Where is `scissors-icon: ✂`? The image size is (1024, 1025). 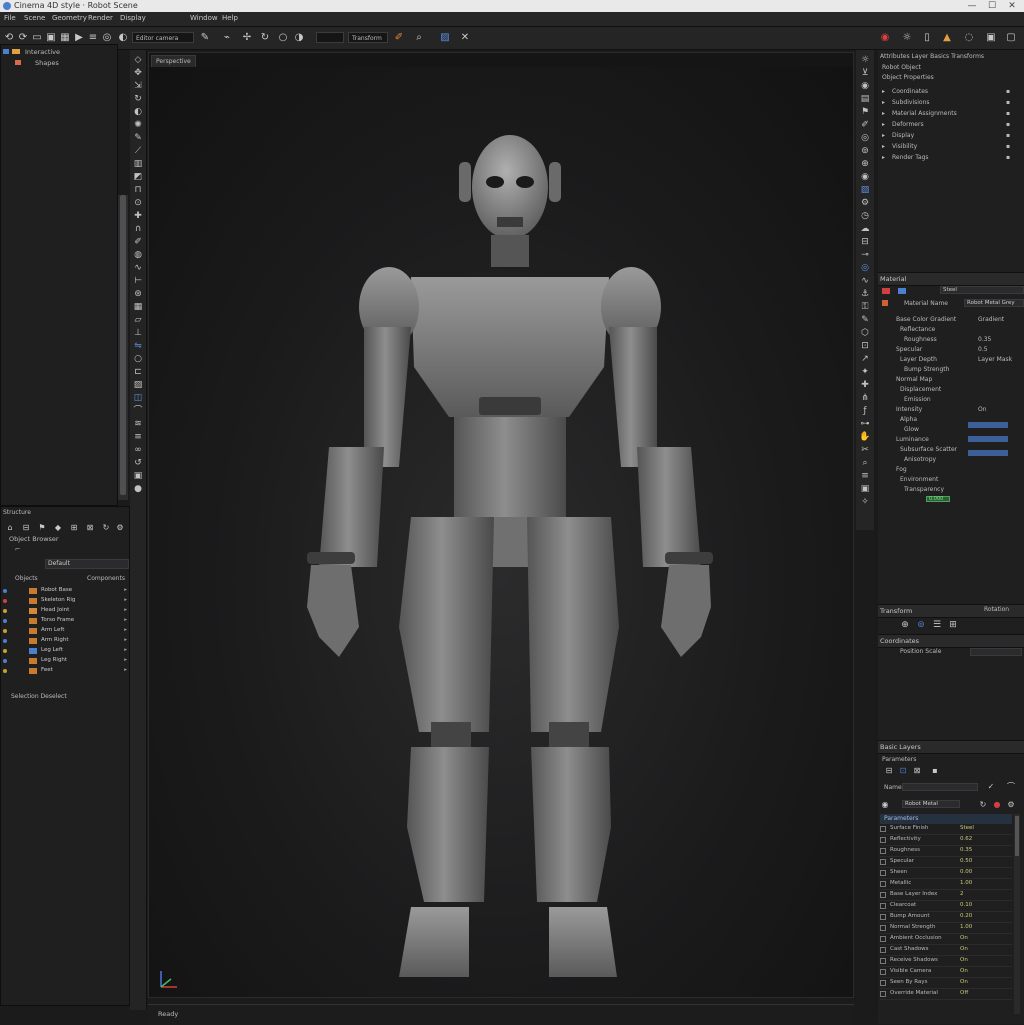 scissors-icon: ✂ is located at coordinates (865, 450).